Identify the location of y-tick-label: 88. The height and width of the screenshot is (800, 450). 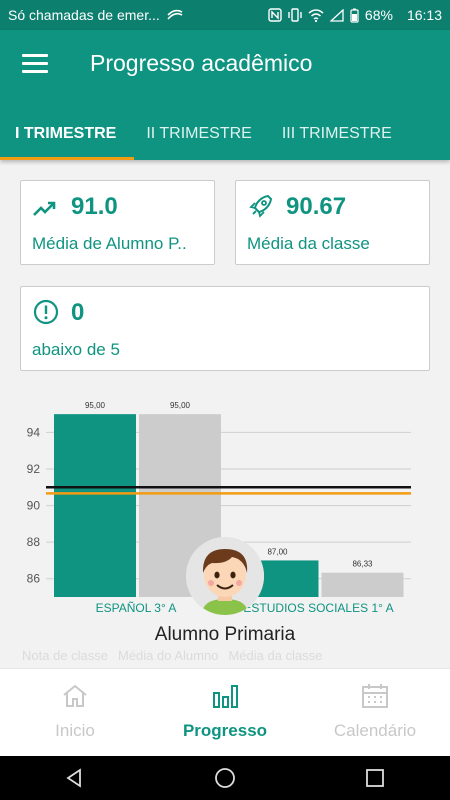
(34, 542).